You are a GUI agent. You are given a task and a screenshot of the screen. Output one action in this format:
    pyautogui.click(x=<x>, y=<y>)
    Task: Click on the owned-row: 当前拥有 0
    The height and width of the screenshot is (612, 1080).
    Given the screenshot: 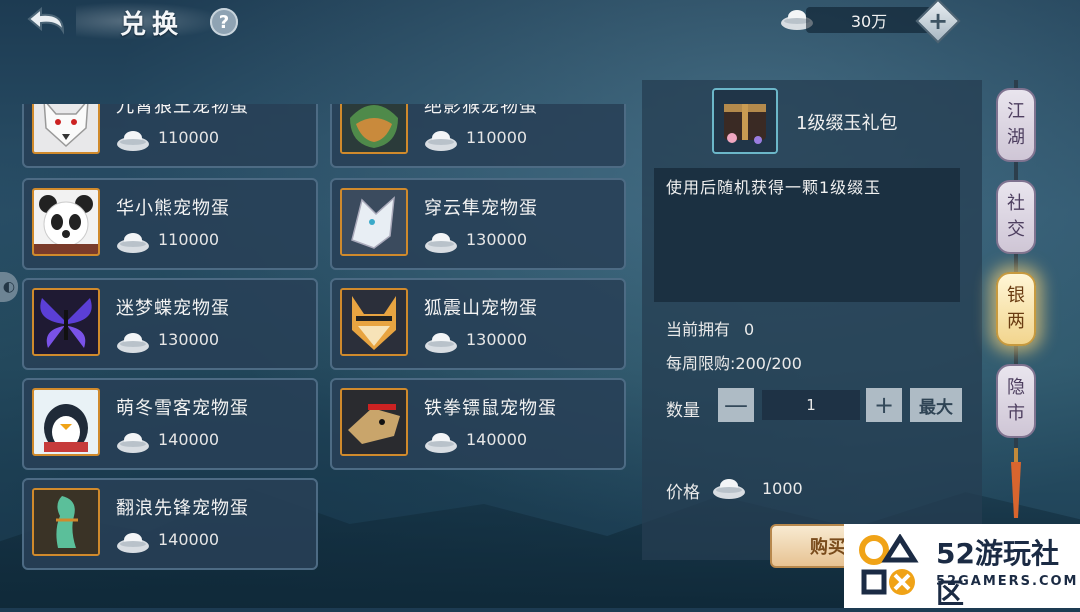 What is the action you would take?
    pyautogui.click(x=710, y=328)
    